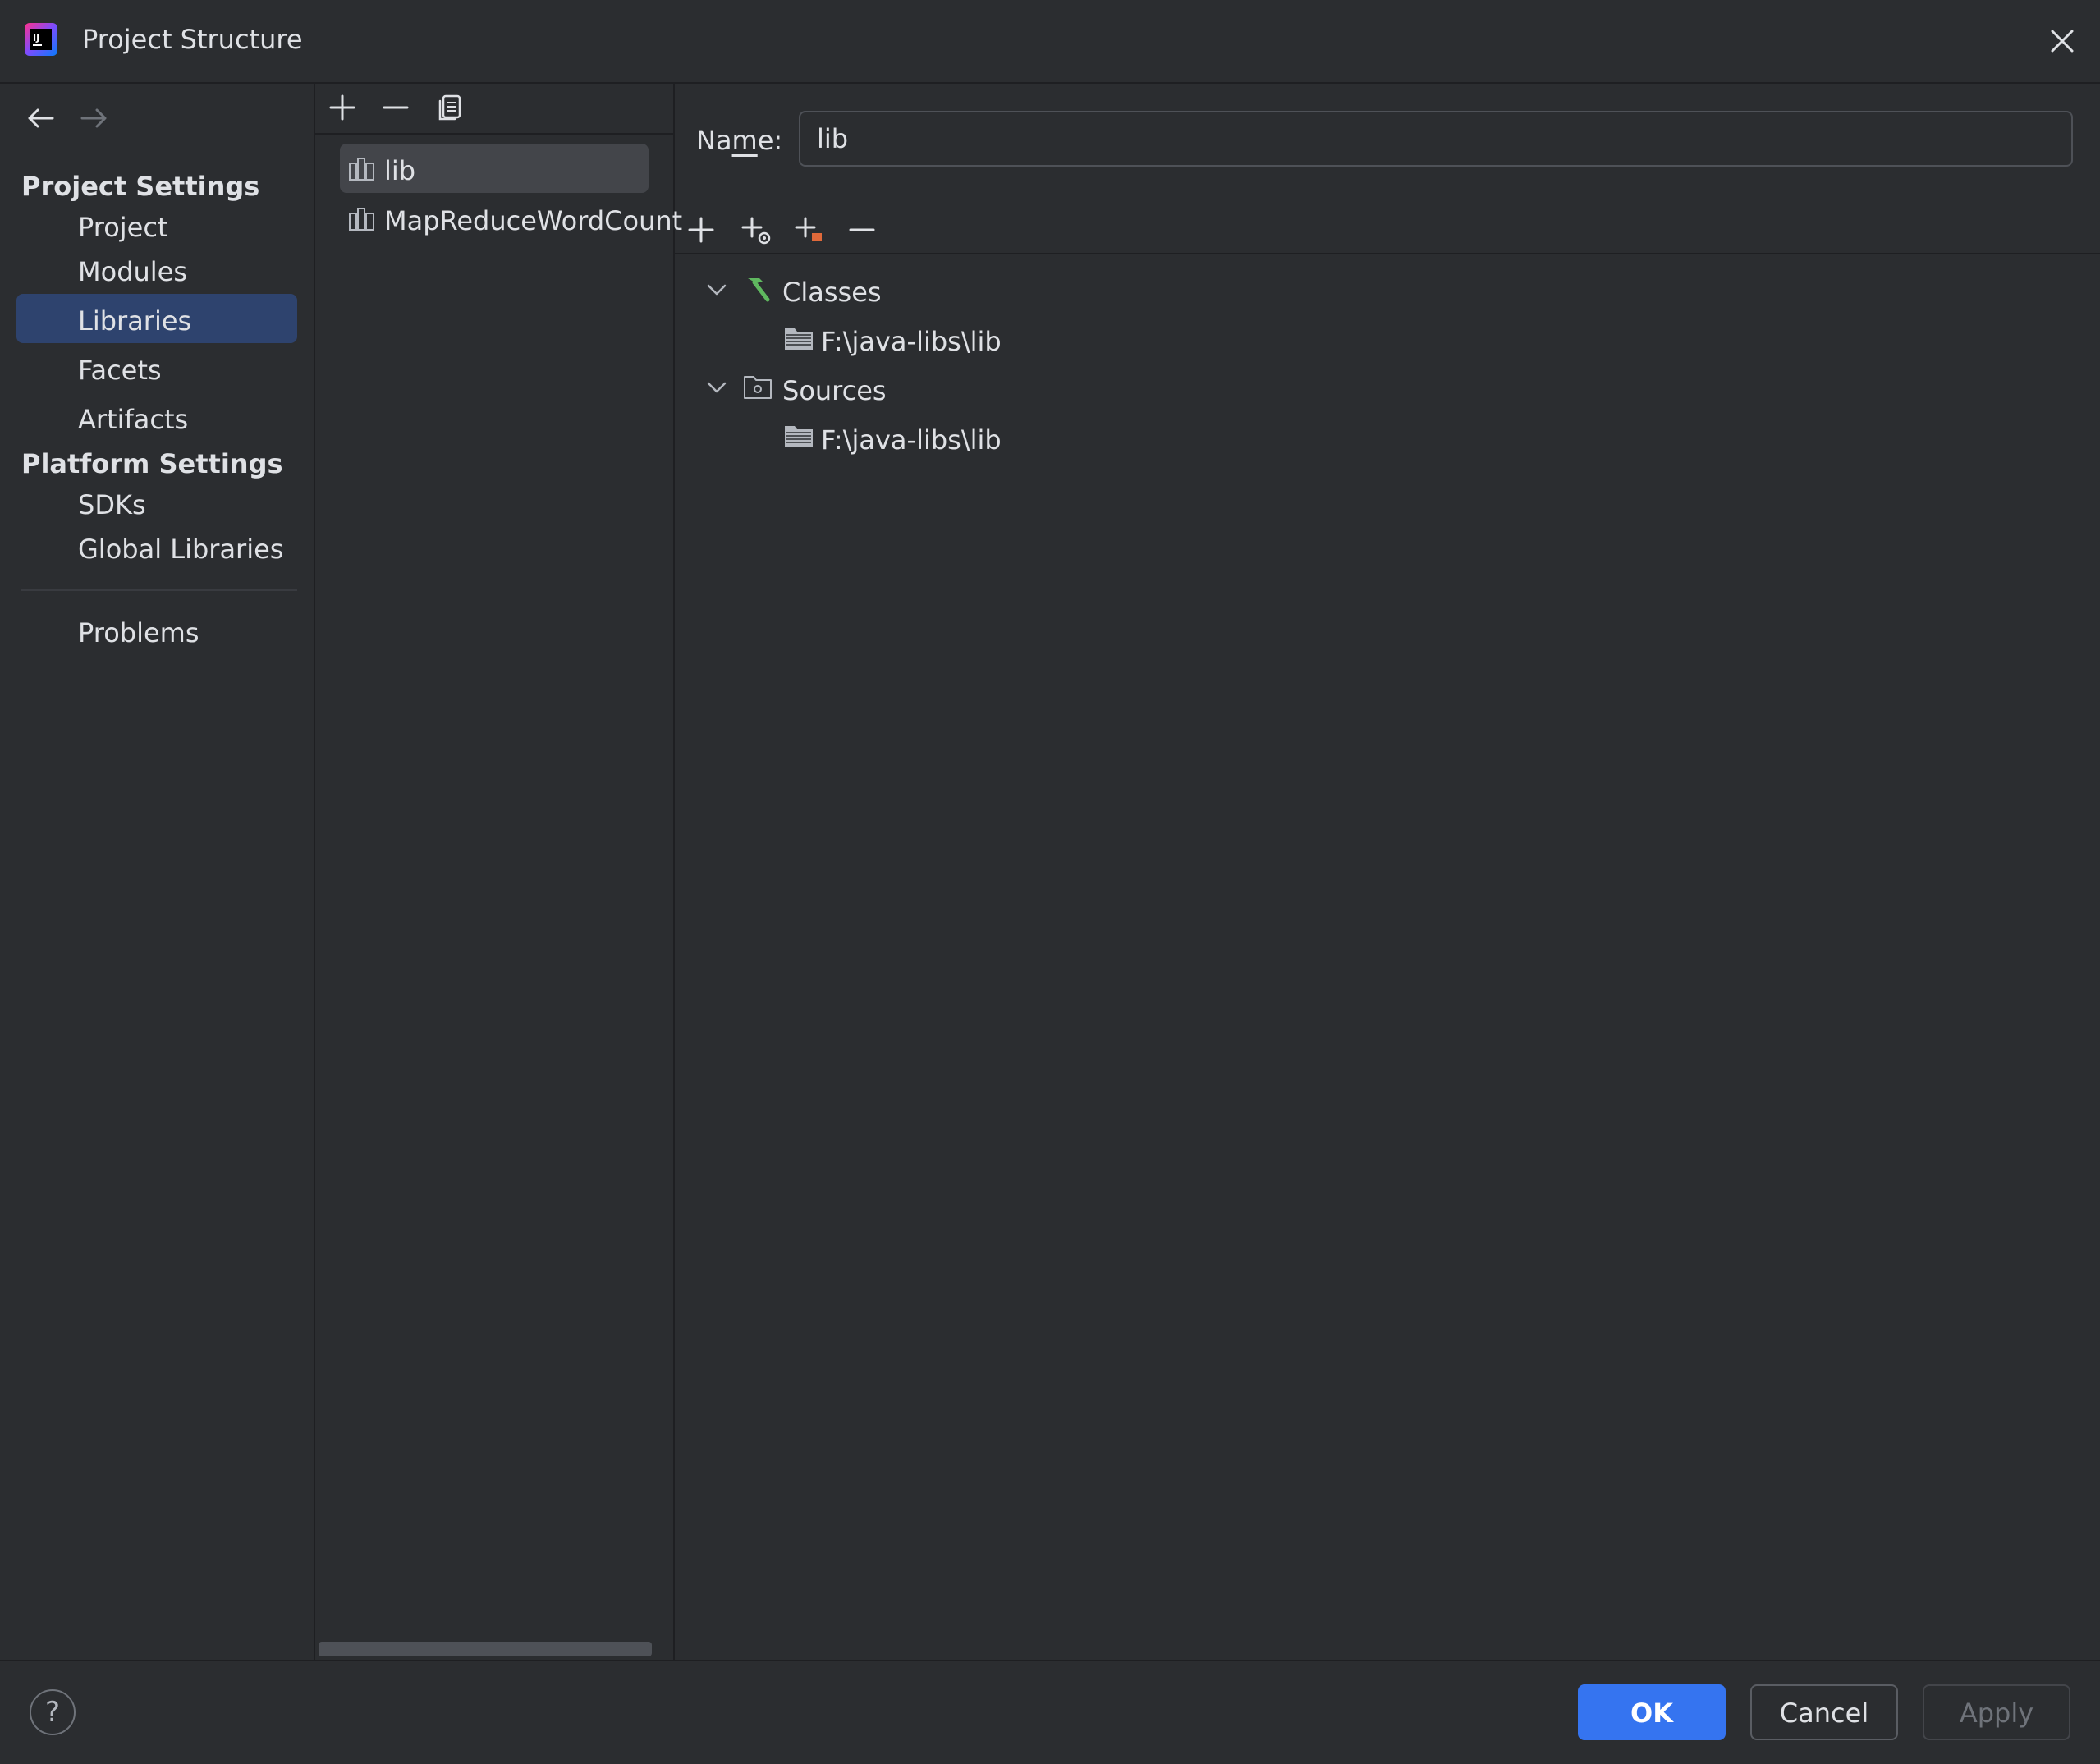  Describe the element at coordinates (133, 271) in the screenshot. I see `nav-item-label: Modules` at that location.